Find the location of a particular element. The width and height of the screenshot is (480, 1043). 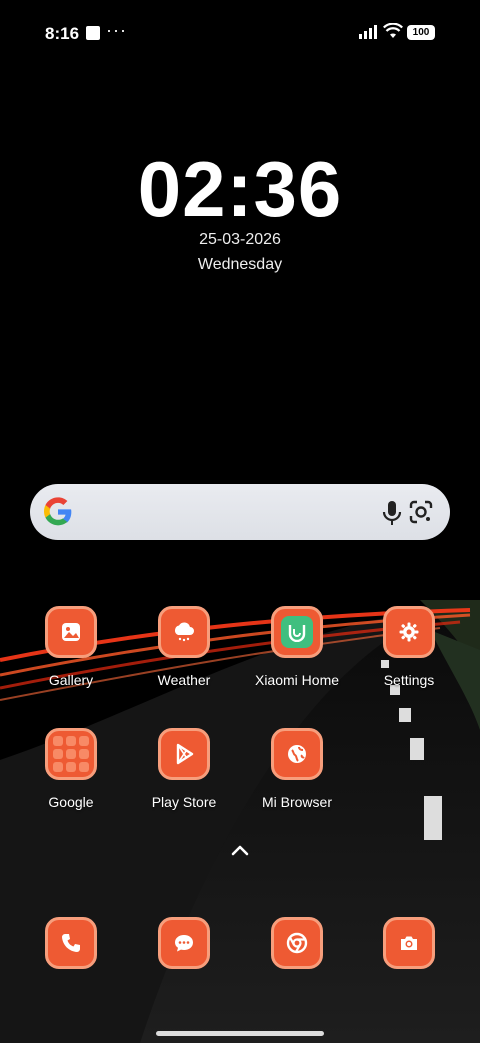

app-gallery: Gallery is located at coordinates (71, 647).